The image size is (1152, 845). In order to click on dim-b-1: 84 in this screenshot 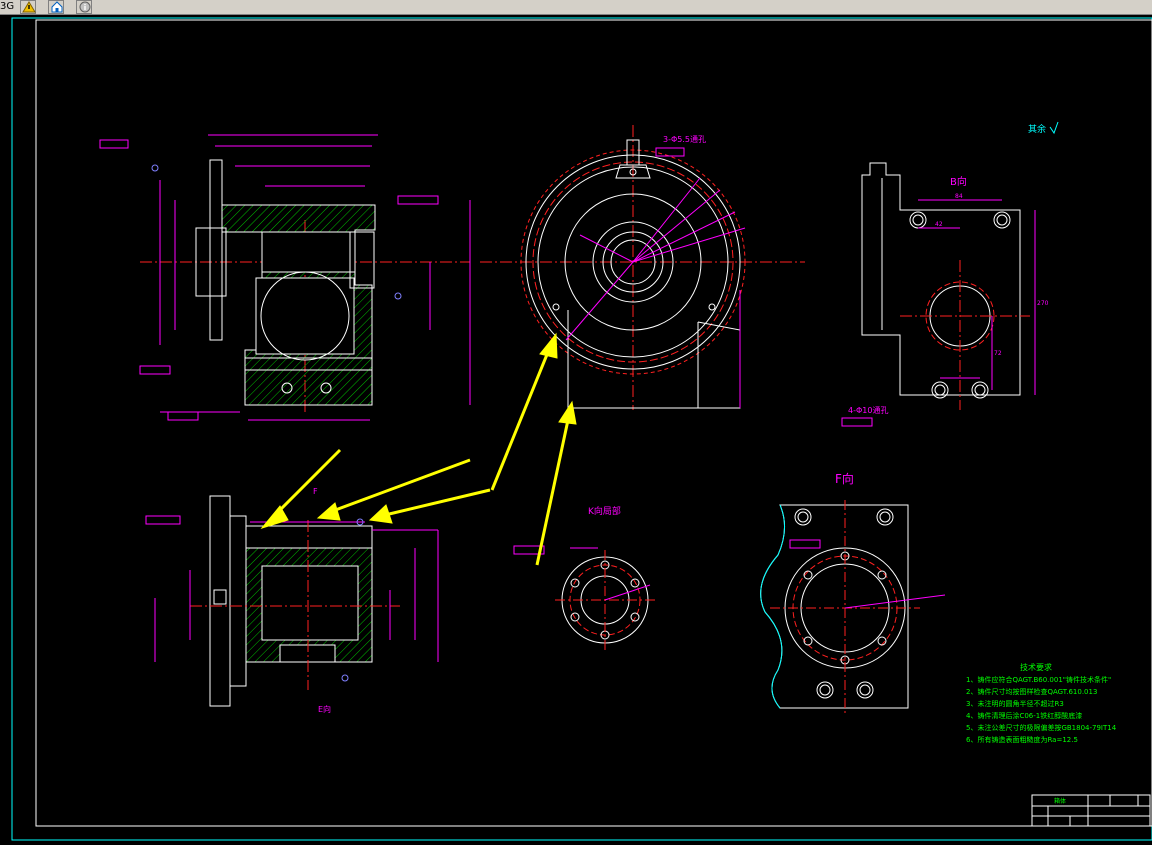, I will do `click(959, 196)`.